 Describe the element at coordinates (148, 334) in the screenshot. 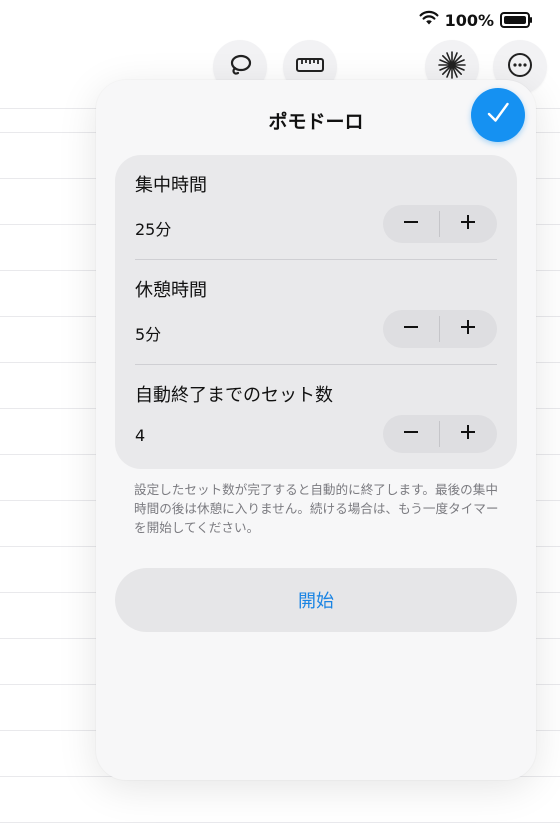

I see `break-time-value: 5分` at that location.